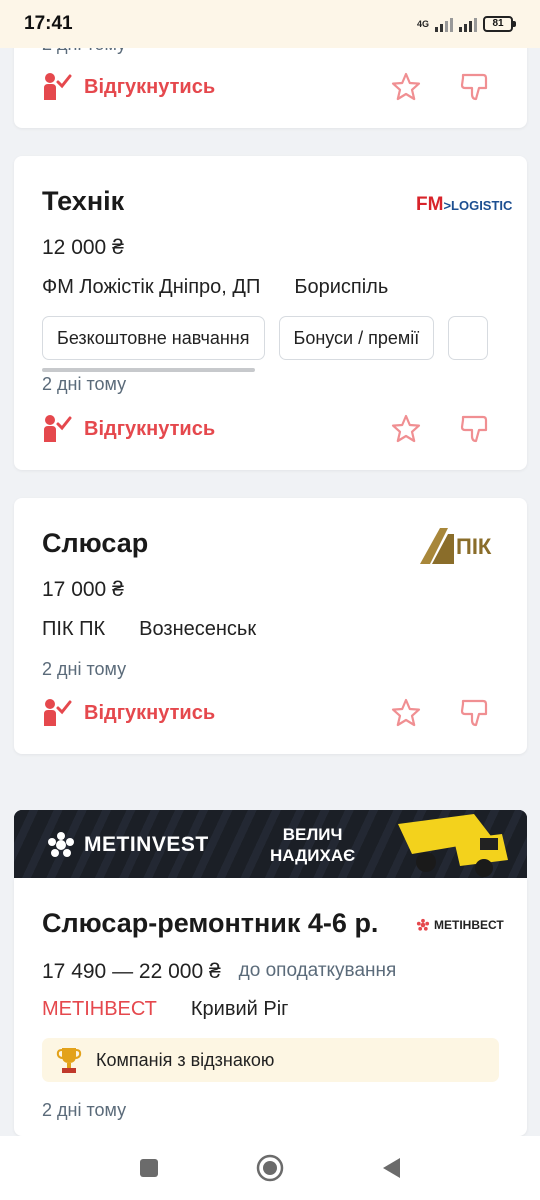 This screenshot has height=1200, width=540. I want to click on status-time: 17:41, so click(48, 23).